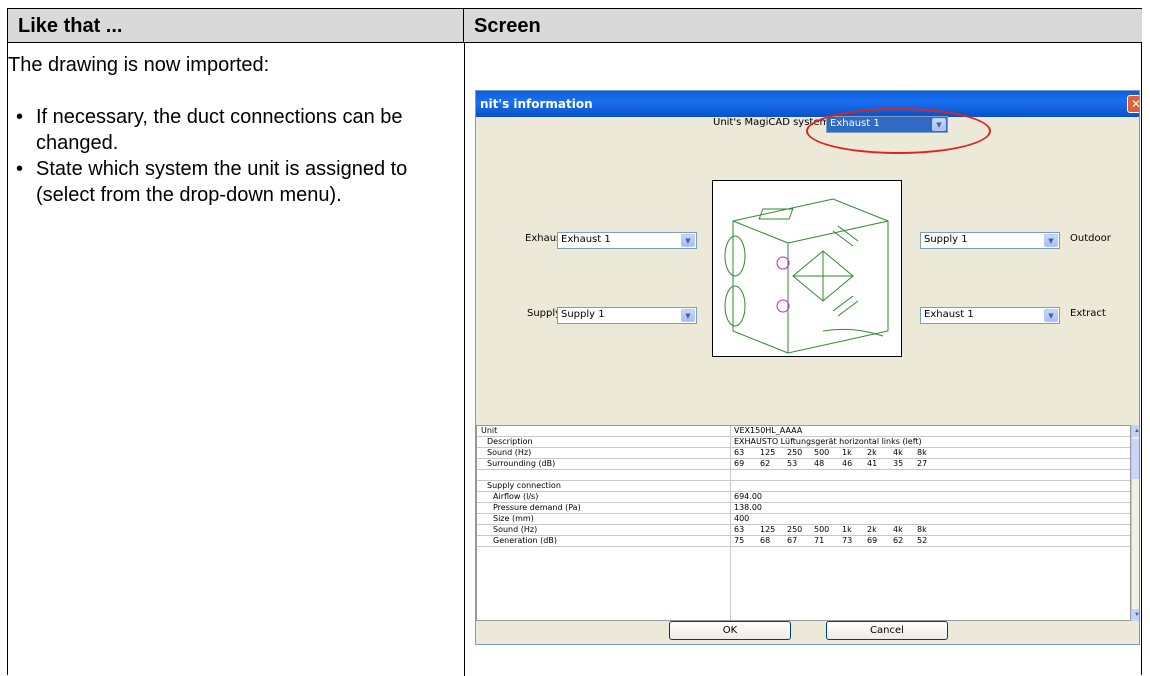 The width and height of the screenshot is (1150, 676). Describe the element at coordinates (1135, 431) in the screenshot. I see `scroll-up-icon: ▲` at that location.